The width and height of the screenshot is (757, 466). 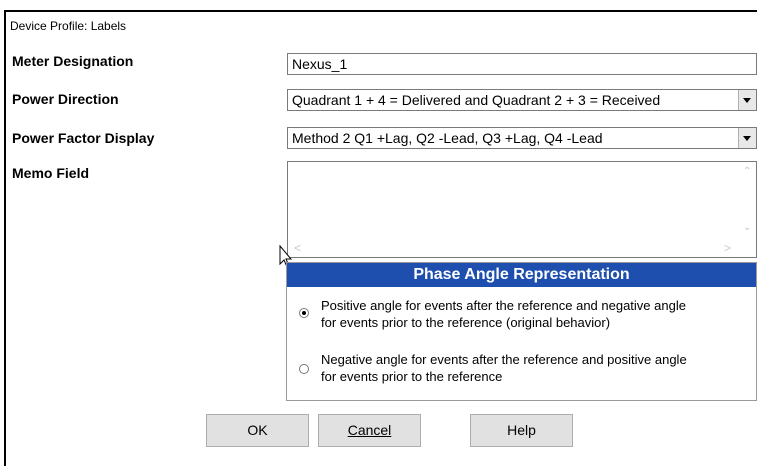 What do you see at coordinates (747, 138) in the screenshot?
I see `power-factor-display-chevron-down-icon` at bounding box center [747, 138].